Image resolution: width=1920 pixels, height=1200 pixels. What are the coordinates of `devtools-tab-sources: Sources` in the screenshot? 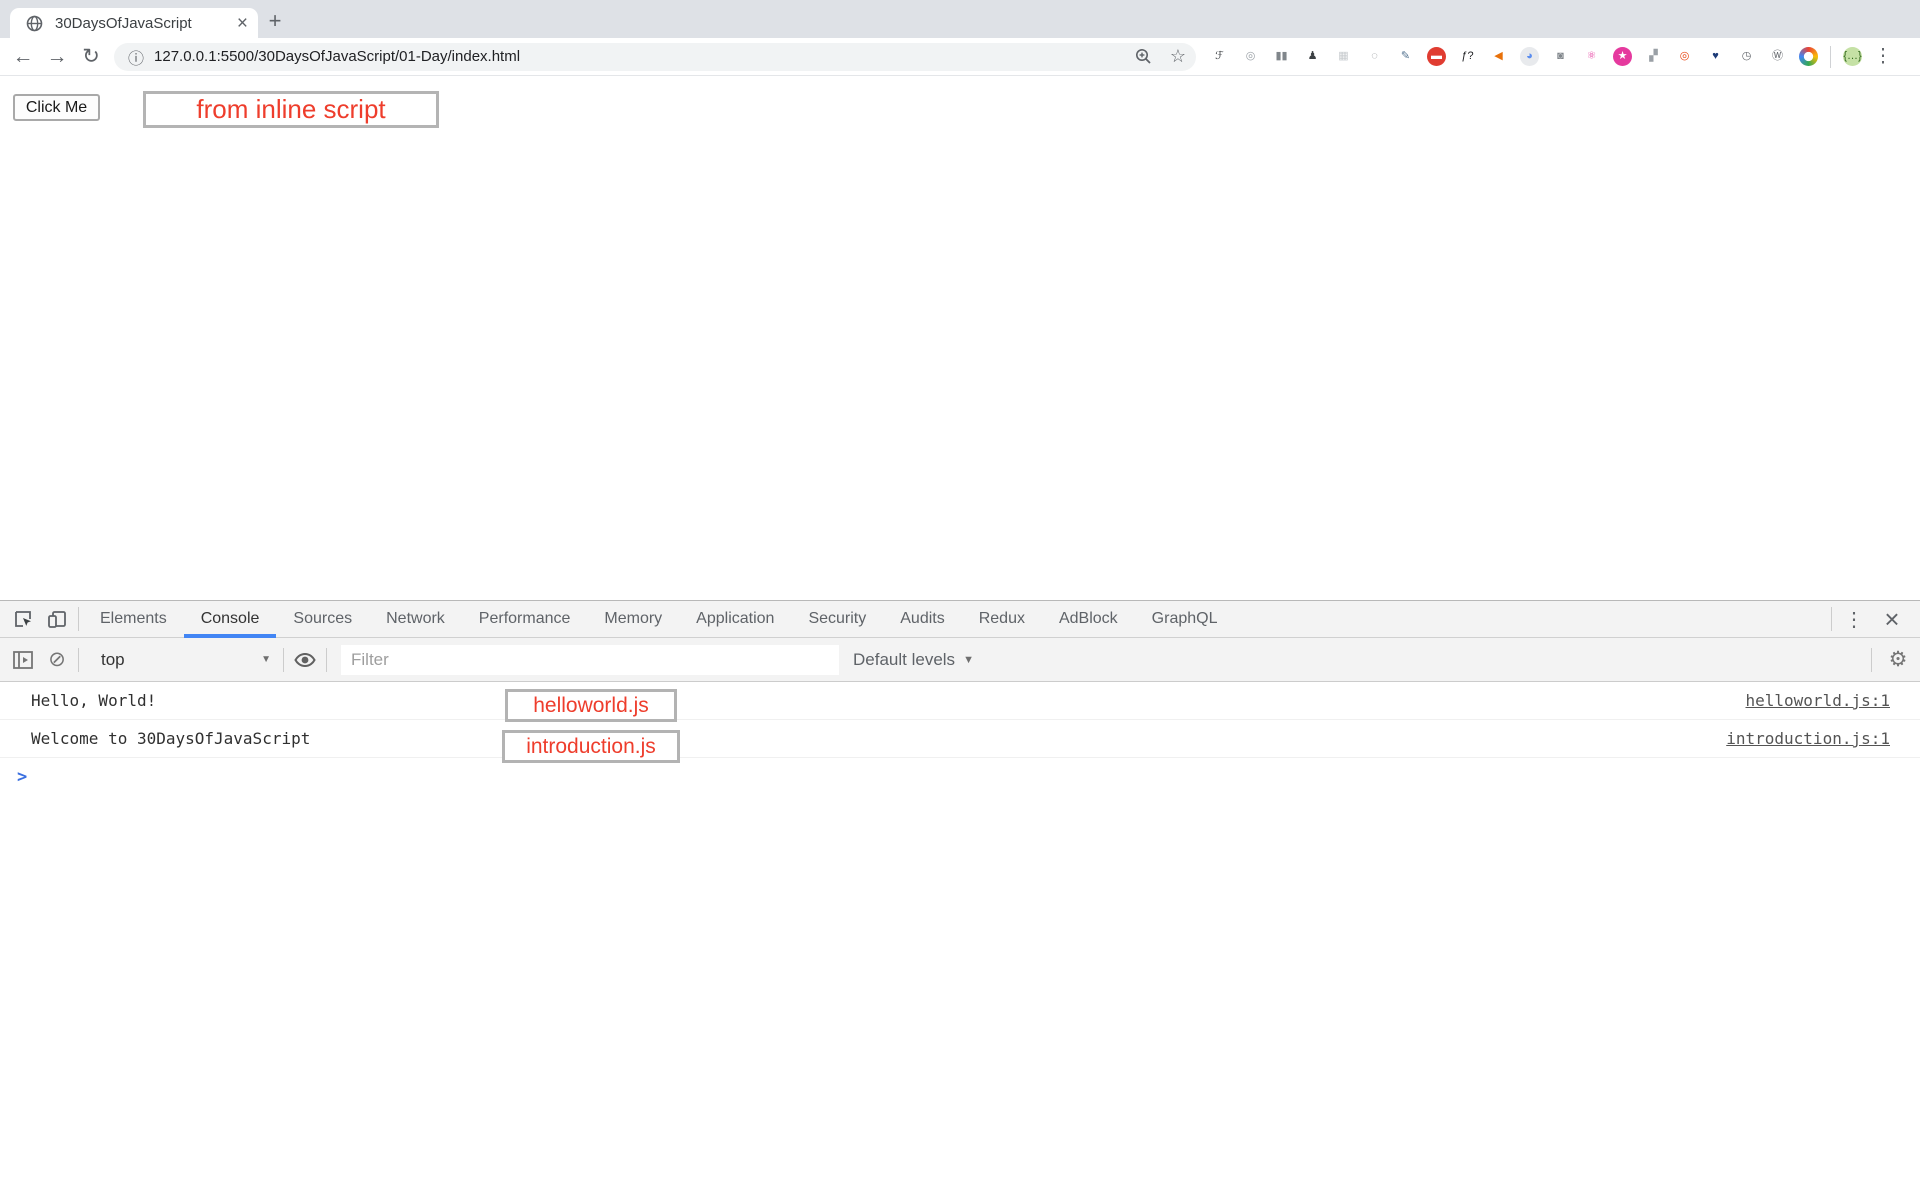 It's located at (322, 619).